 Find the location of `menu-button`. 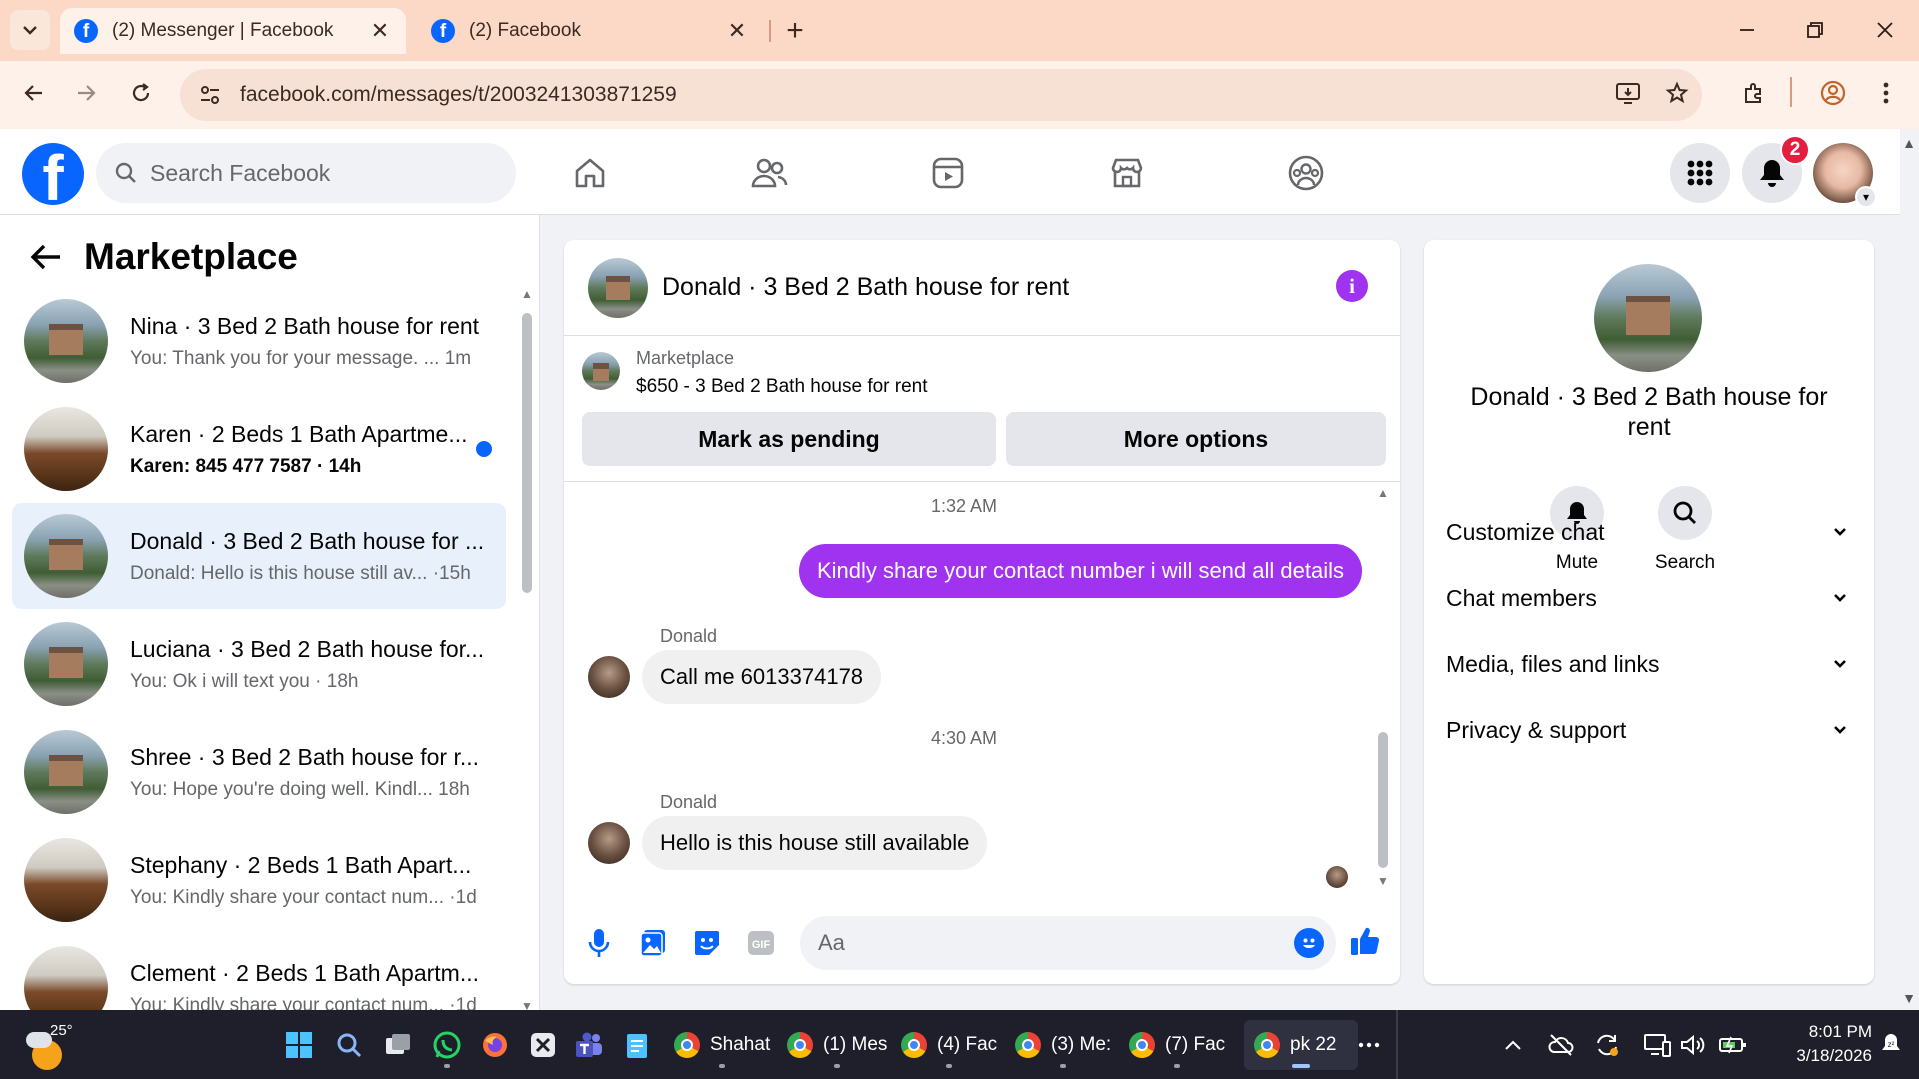

menu-button is located at coordinates (1700, 173).